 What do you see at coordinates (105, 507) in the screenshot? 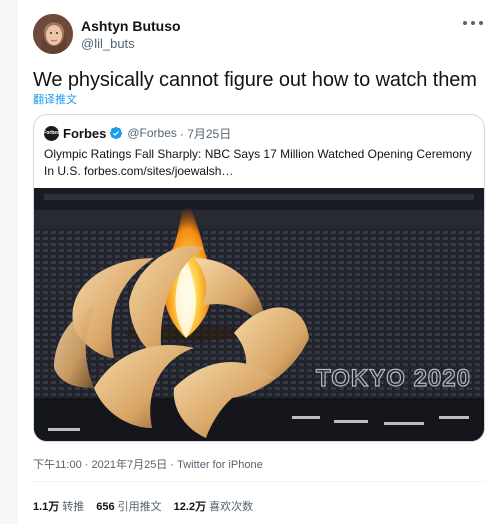
I see `quotes-count: 656` at bounding box center [105, 507].